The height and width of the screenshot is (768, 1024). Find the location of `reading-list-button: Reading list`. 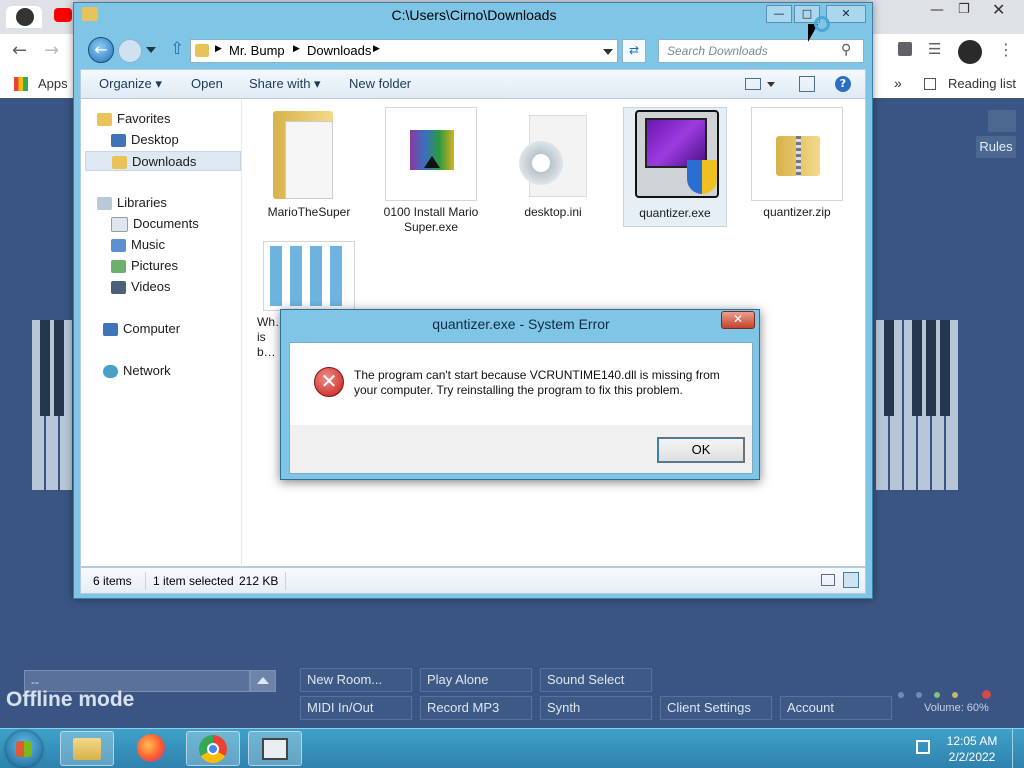

reading-list-button: Reading list is located at coordinates (982, 83).